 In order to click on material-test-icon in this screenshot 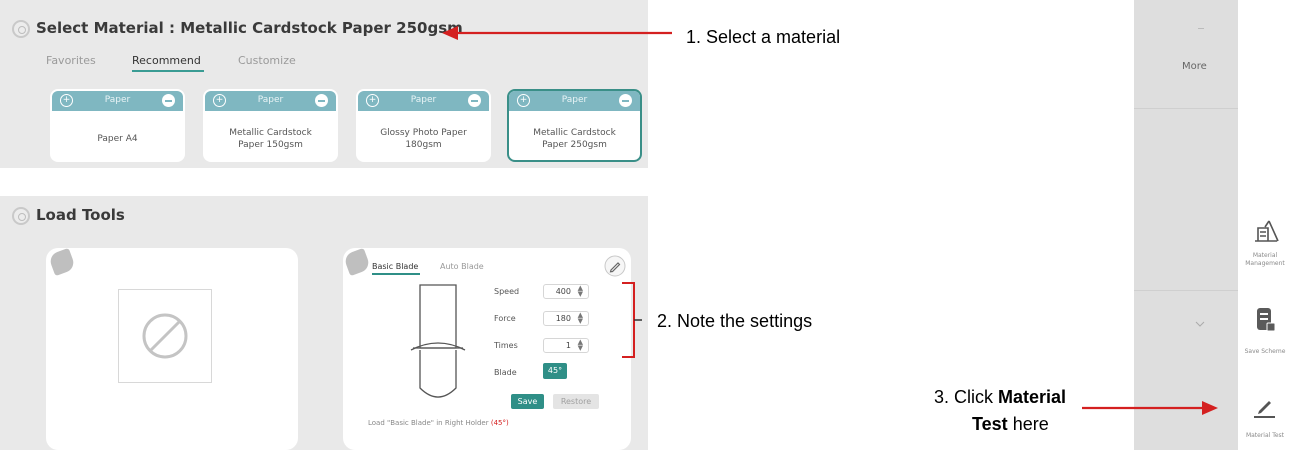, I will do `click(1264, 407)`.